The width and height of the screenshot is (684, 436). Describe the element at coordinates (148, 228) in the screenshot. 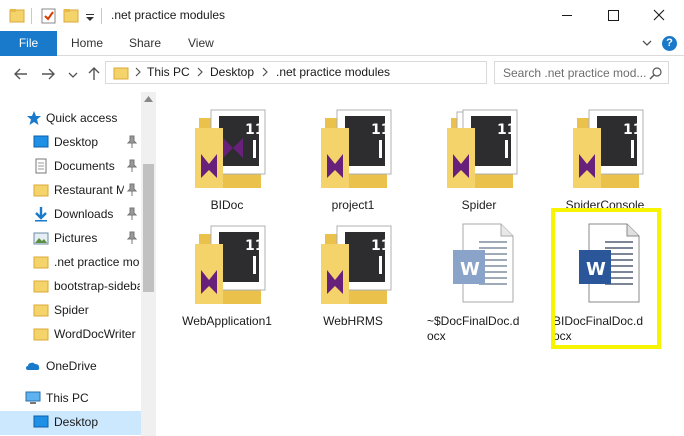

I see `scrollbar-thumb` at that location.